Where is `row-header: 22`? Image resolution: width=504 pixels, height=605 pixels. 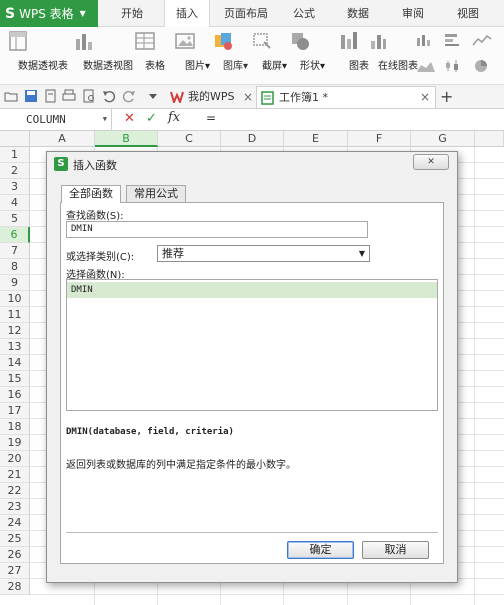 row-header: 22 is located at coordinates (15, 491).